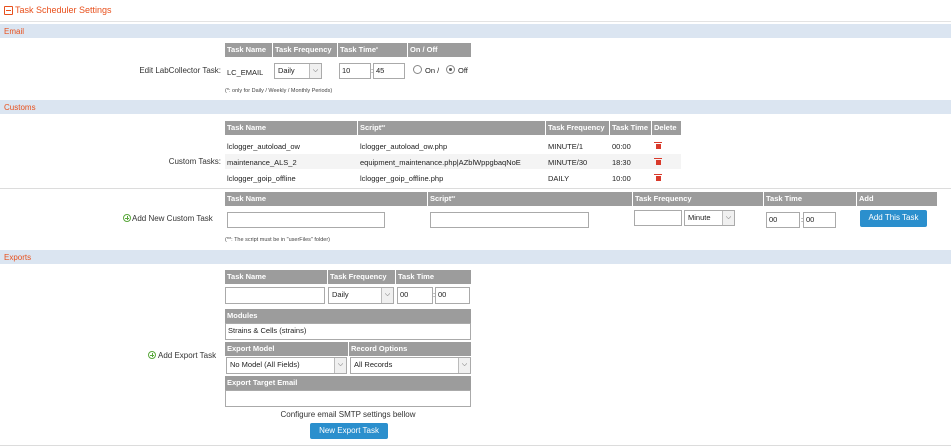 The width and height of the screenshot is (951, 446). Describe the element at coordinates (463, 70) in the screenshot. I see `email-off-label: Off` at that location.